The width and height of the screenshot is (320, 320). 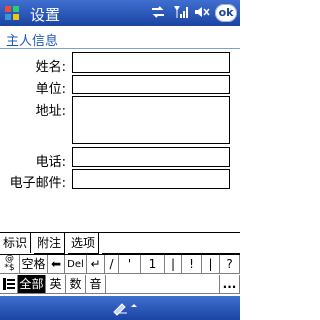 I want to click on phone-label: 电话:, so click(x=50, y=162).